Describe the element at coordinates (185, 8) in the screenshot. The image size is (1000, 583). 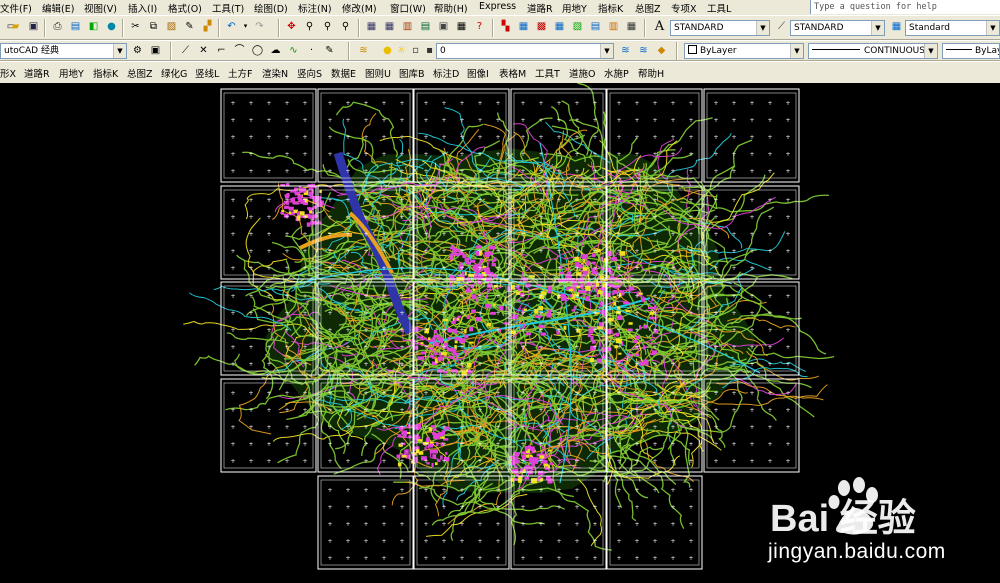
I see `menu-format: 格式(O)` at that location.